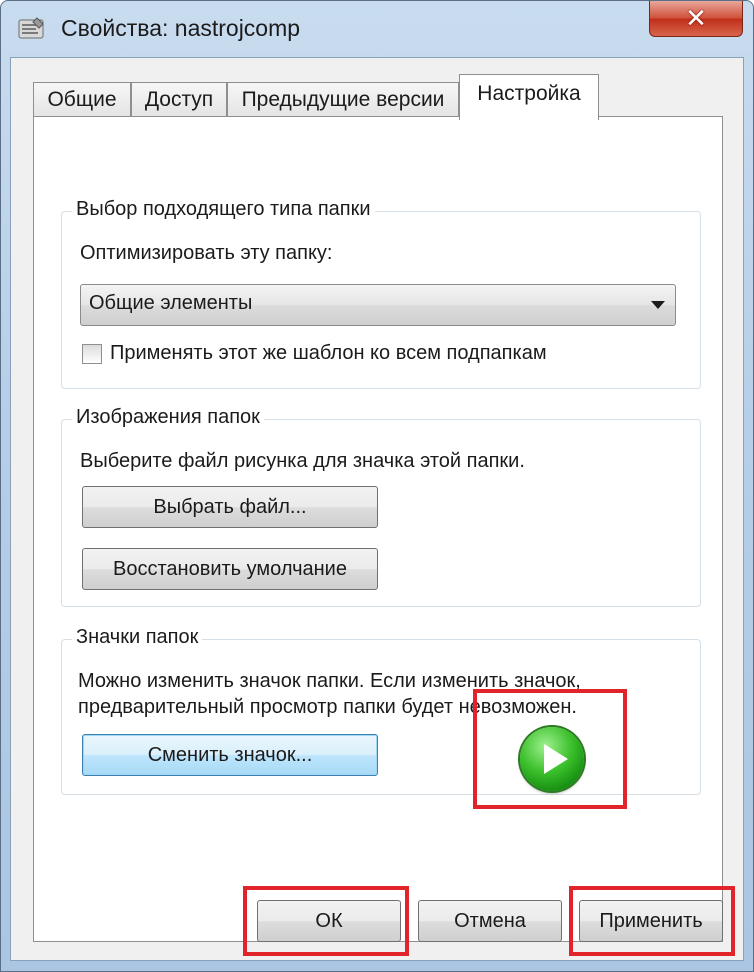 The height and width of the screenshot is (972, 754). Describe the element at coordinates (658, 305) in the screenshot. I see `chevron-down-icon` at that location.